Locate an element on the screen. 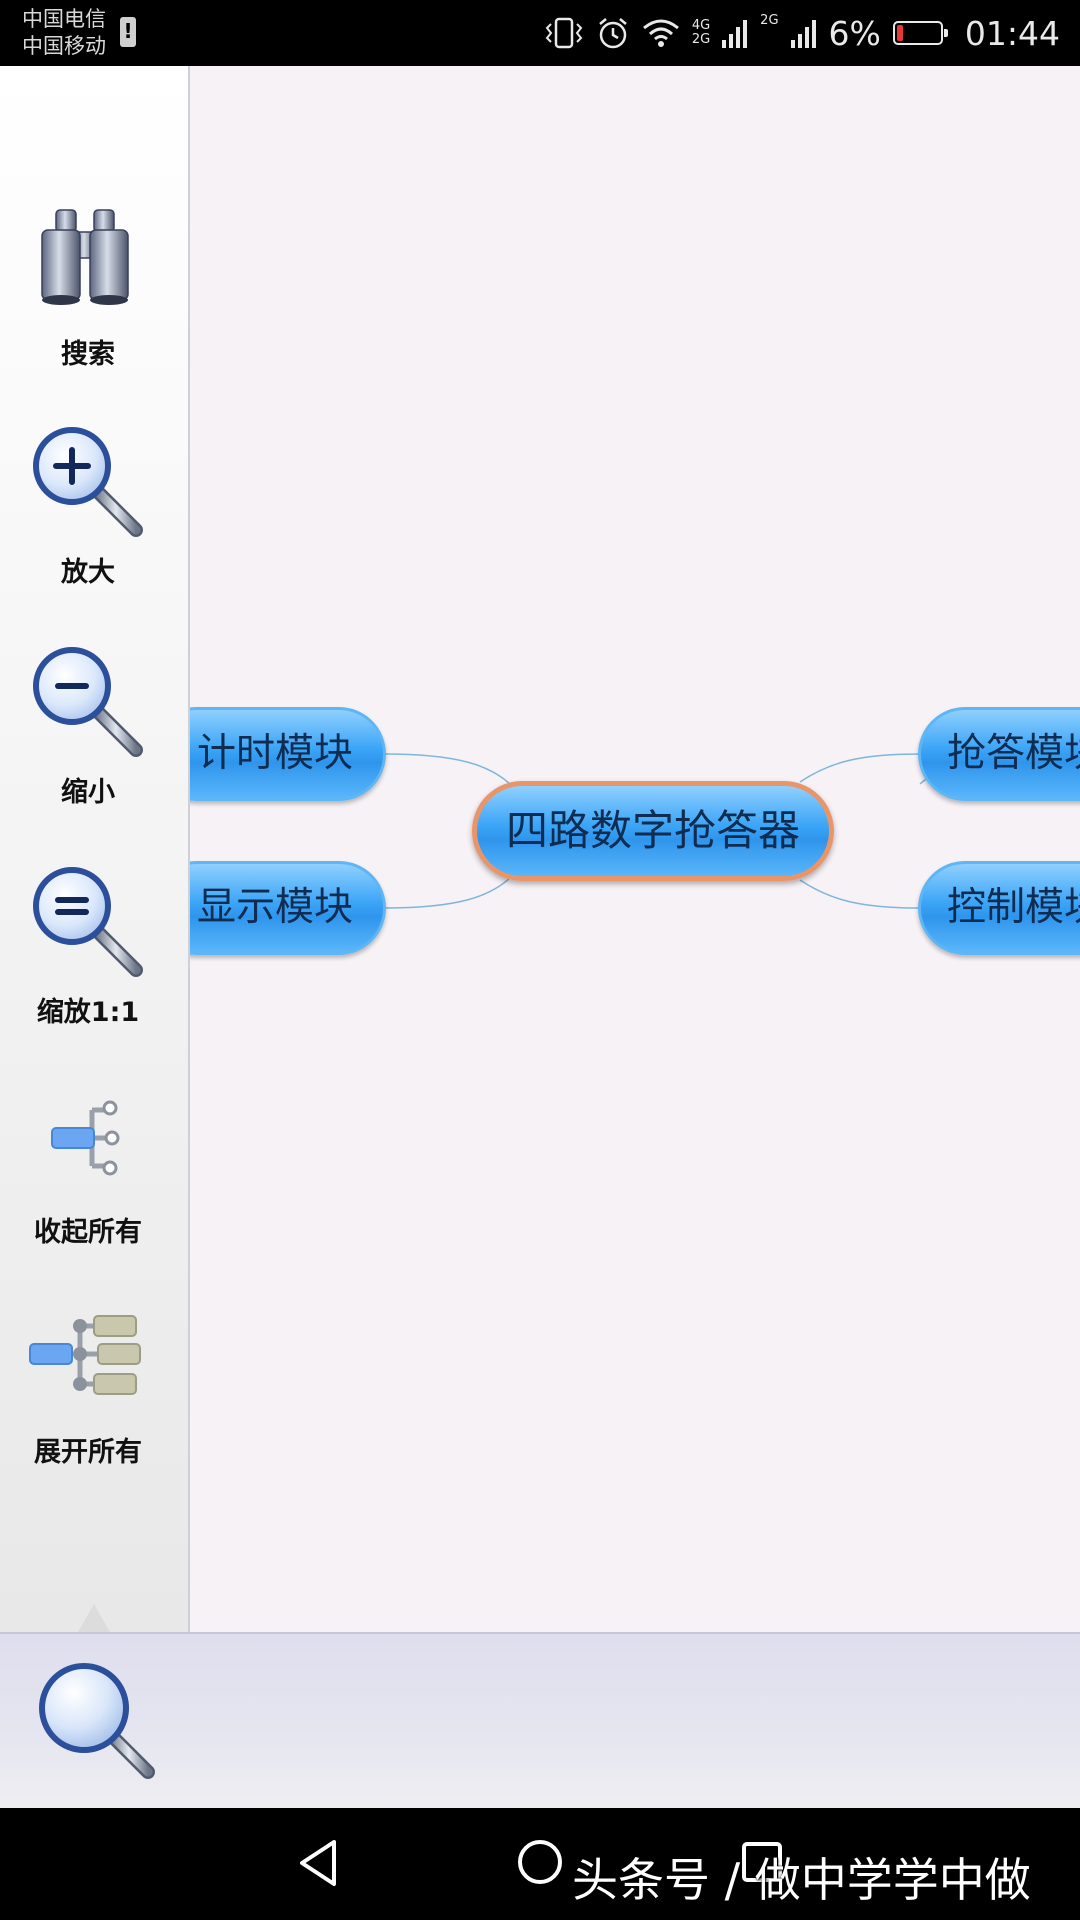 Image resolution: width=1080 pixels, height=1920 pixels. battery-percent: 6% is located at coordinates (854, 33).